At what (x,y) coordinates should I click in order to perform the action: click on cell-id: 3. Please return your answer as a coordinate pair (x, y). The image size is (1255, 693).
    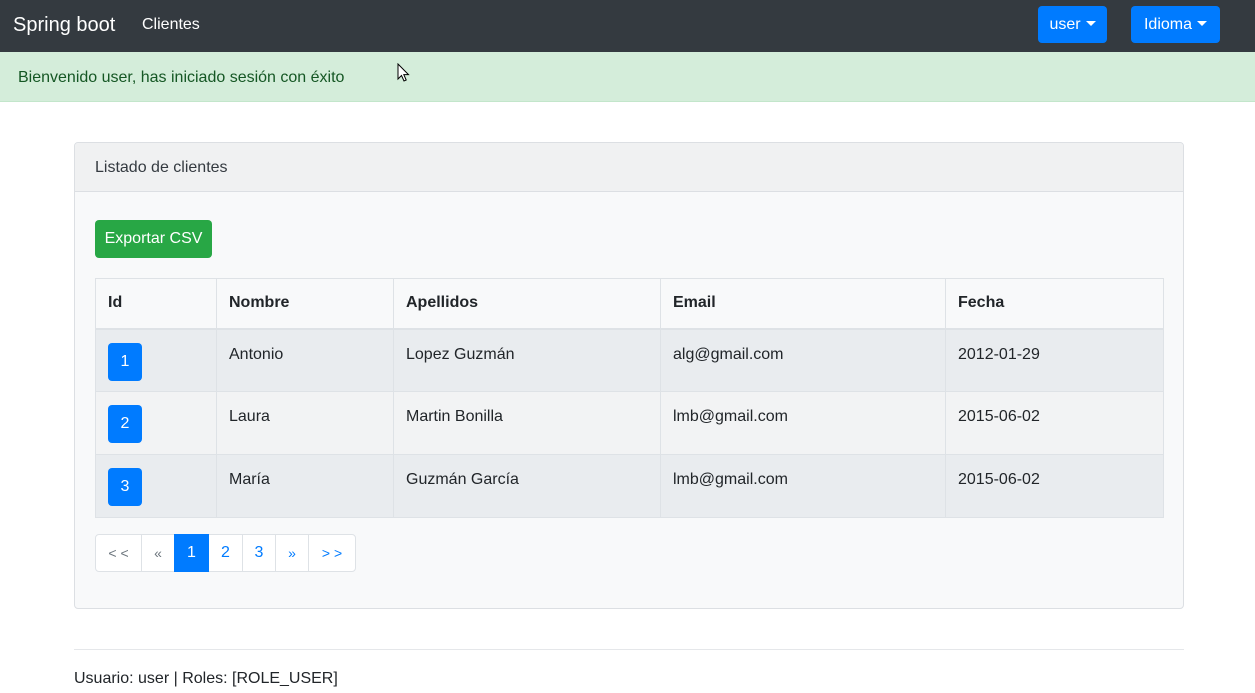
    Looking at the image, I should click on (156, 486).